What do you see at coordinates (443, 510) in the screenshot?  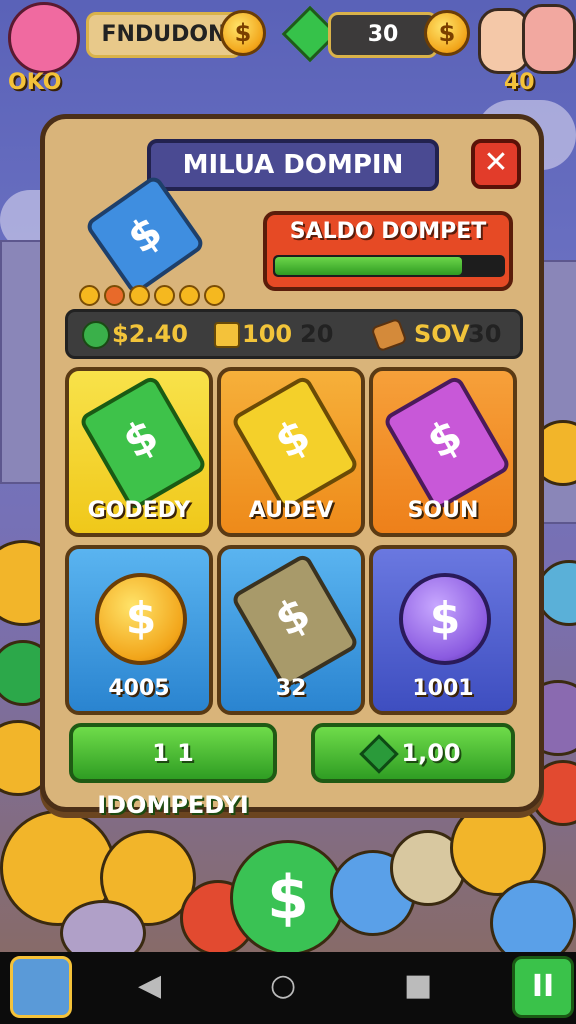 I see `card-label: SOUN` at bounding box center [443, 510].